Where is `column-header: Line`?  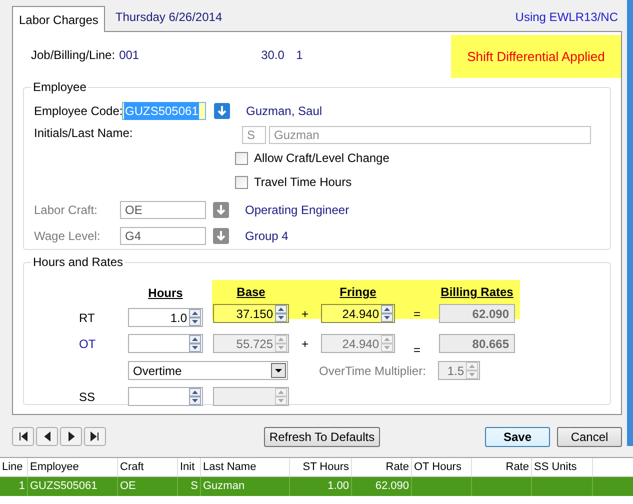 column-header: Line is located at coordinates (14, 467).